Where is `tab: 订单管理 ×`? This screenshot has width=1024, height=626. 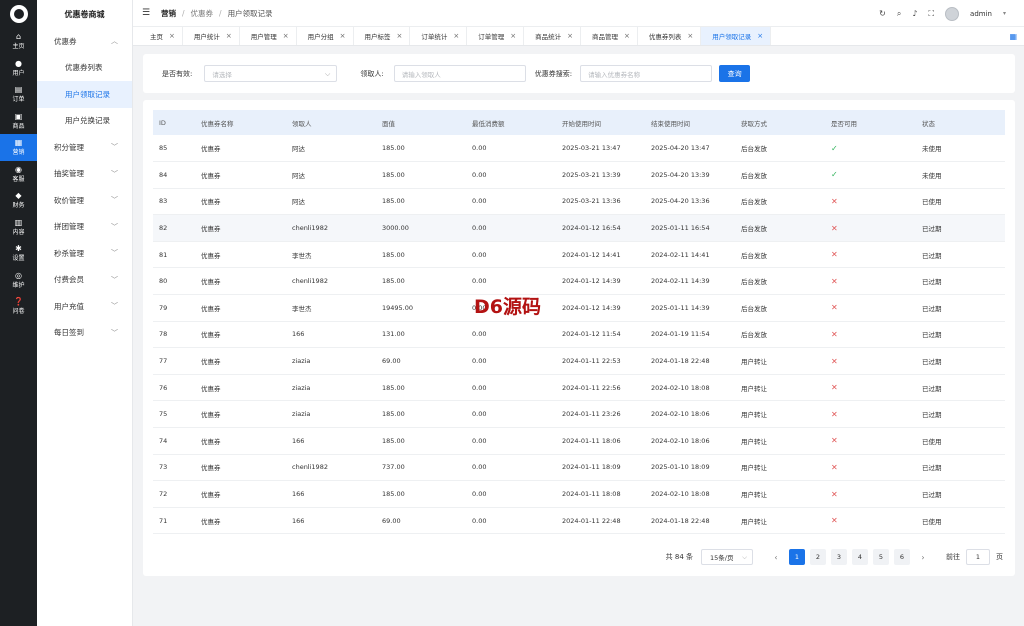
tab: 订单管理 × is located at coordinates (496, 36).